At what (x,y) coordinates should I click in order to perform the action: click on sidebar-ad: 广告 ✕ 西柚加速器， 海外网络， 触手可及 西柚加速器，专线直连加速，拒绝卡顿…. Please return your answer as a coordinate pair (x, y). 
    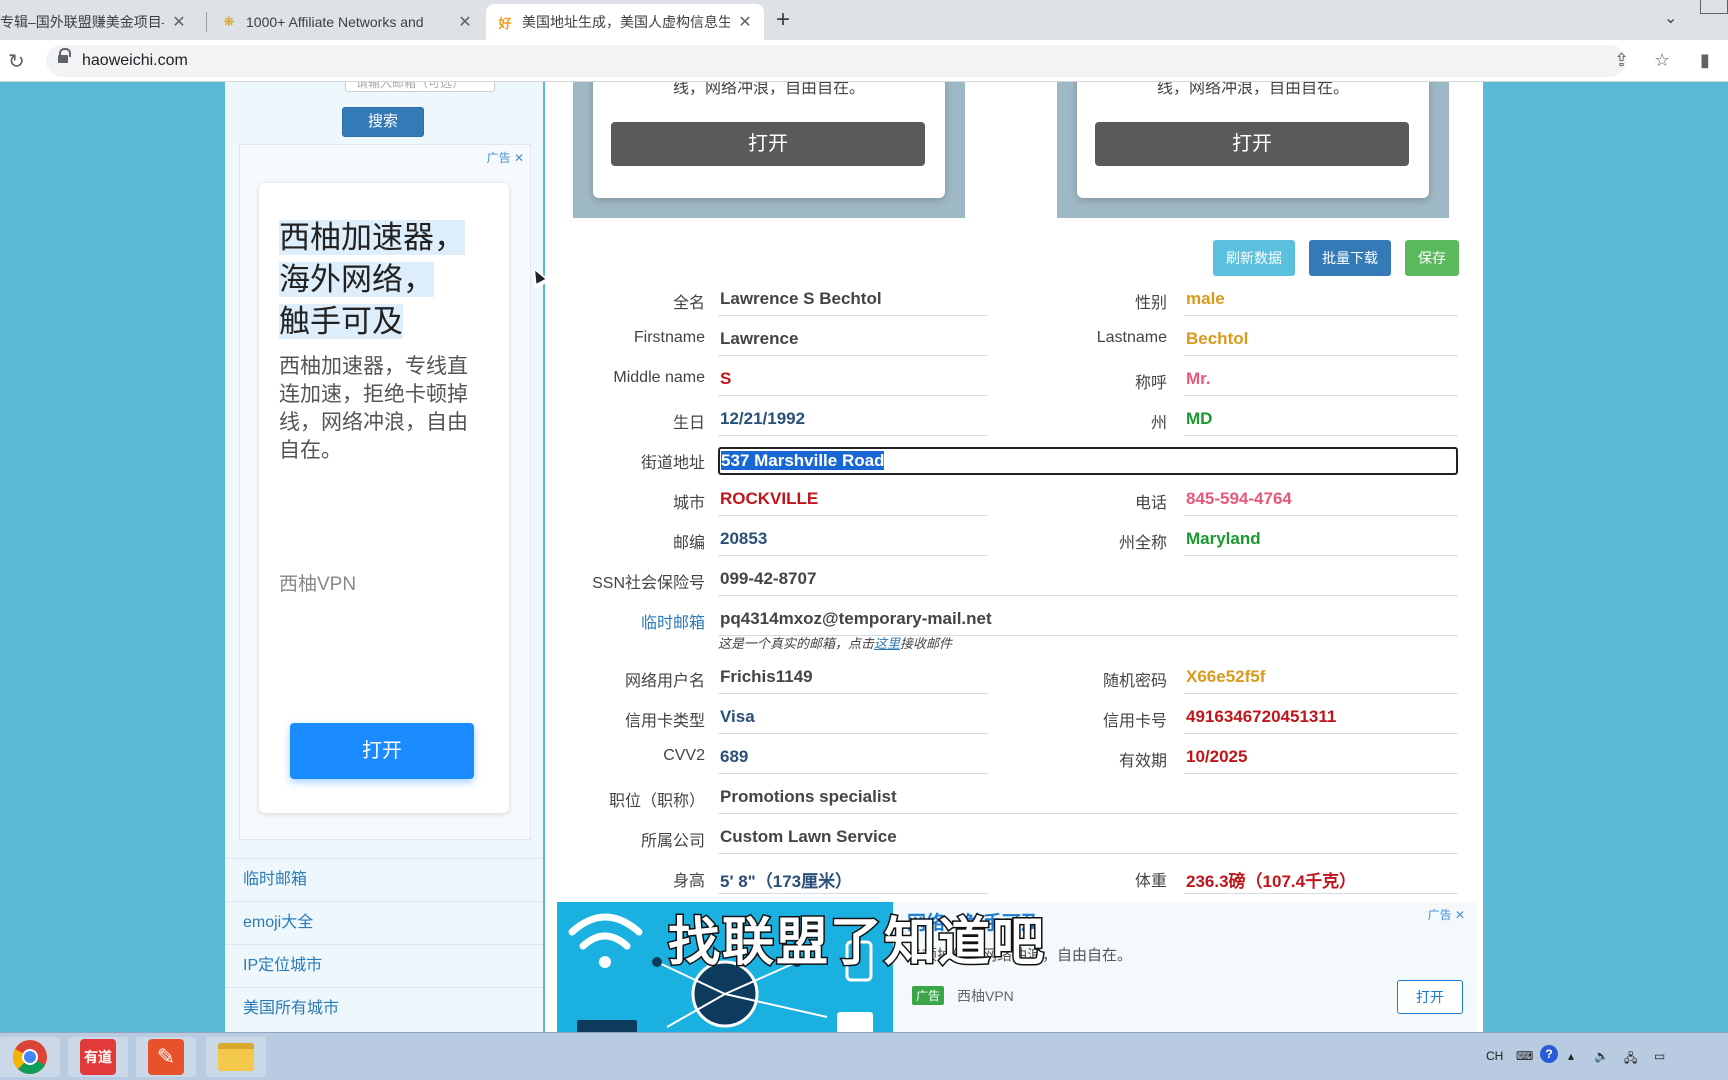
    Looking at the image, I should click on (385, 492).